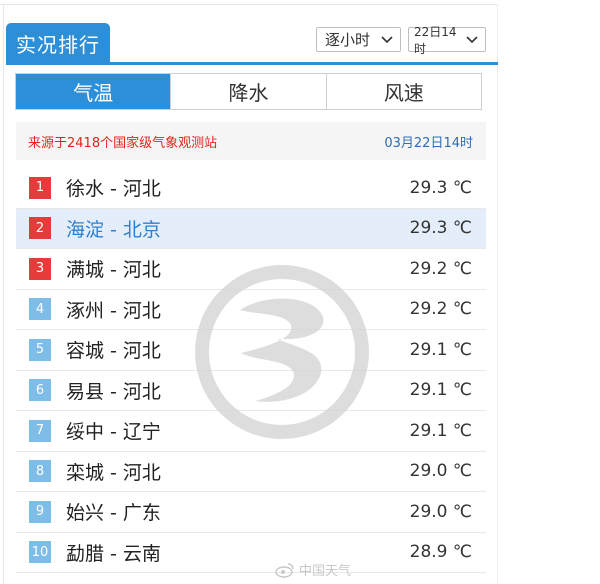  Describe the element at coordinates (435, 40) in the screenshot. I see `time-select-value: 22日14时` at that location.